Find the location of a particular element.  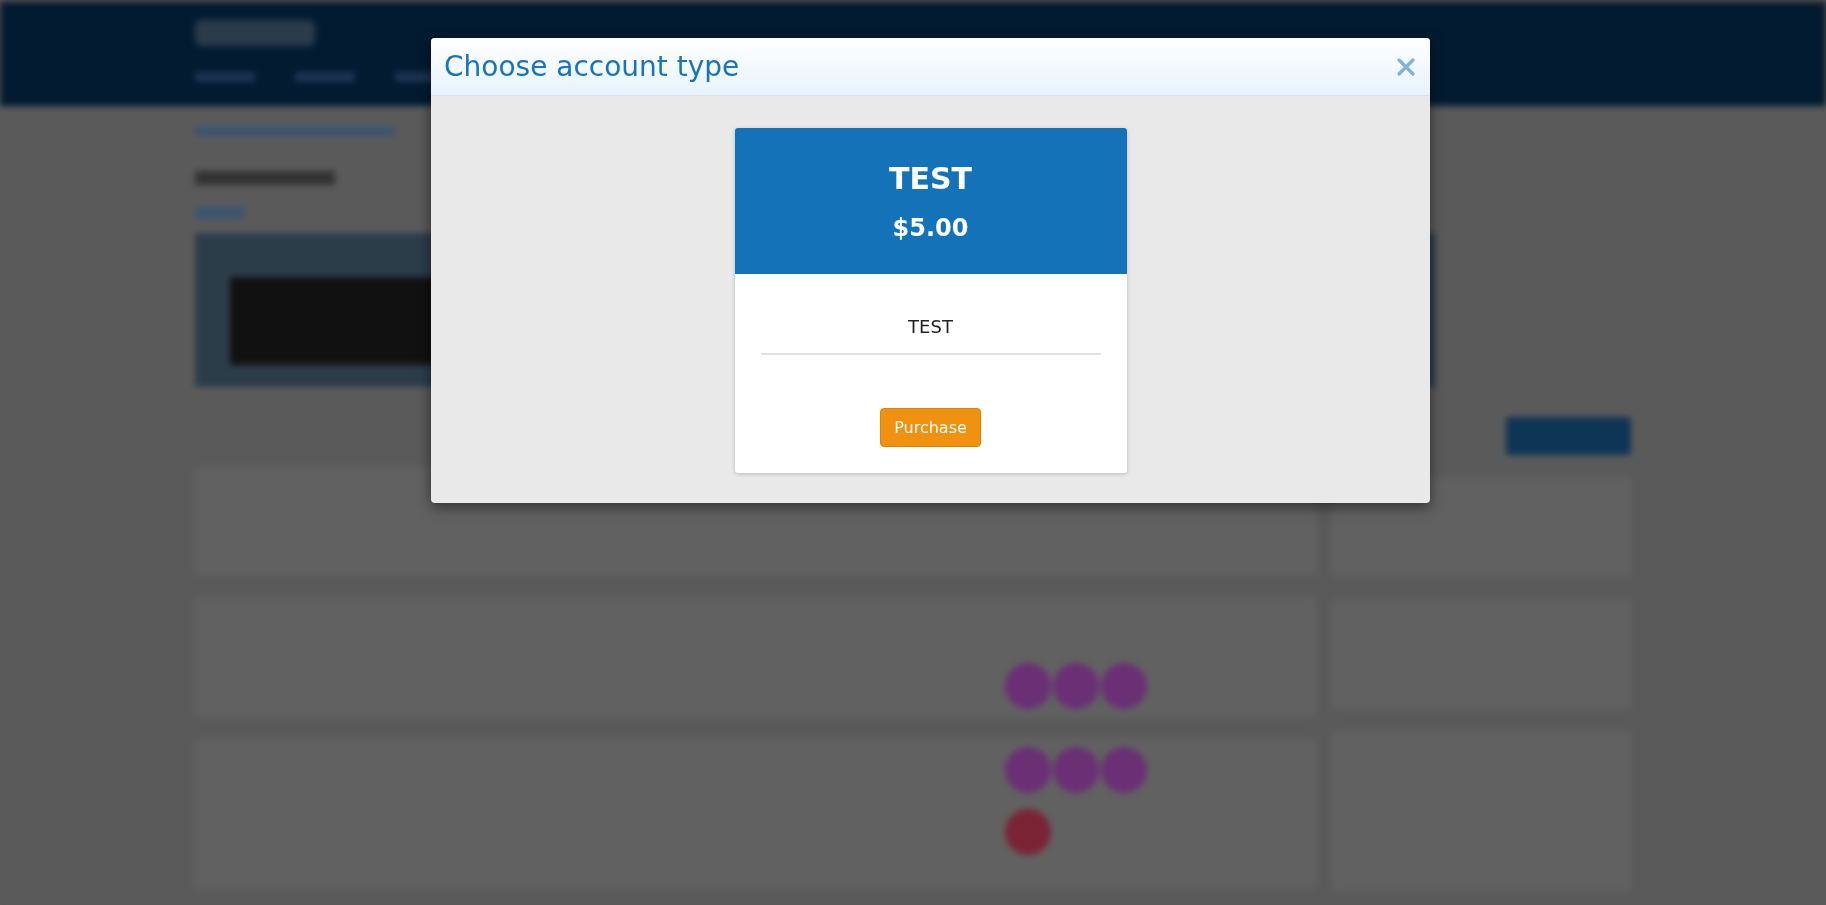

plan-description: TEST is located at coordinates (930, 326).